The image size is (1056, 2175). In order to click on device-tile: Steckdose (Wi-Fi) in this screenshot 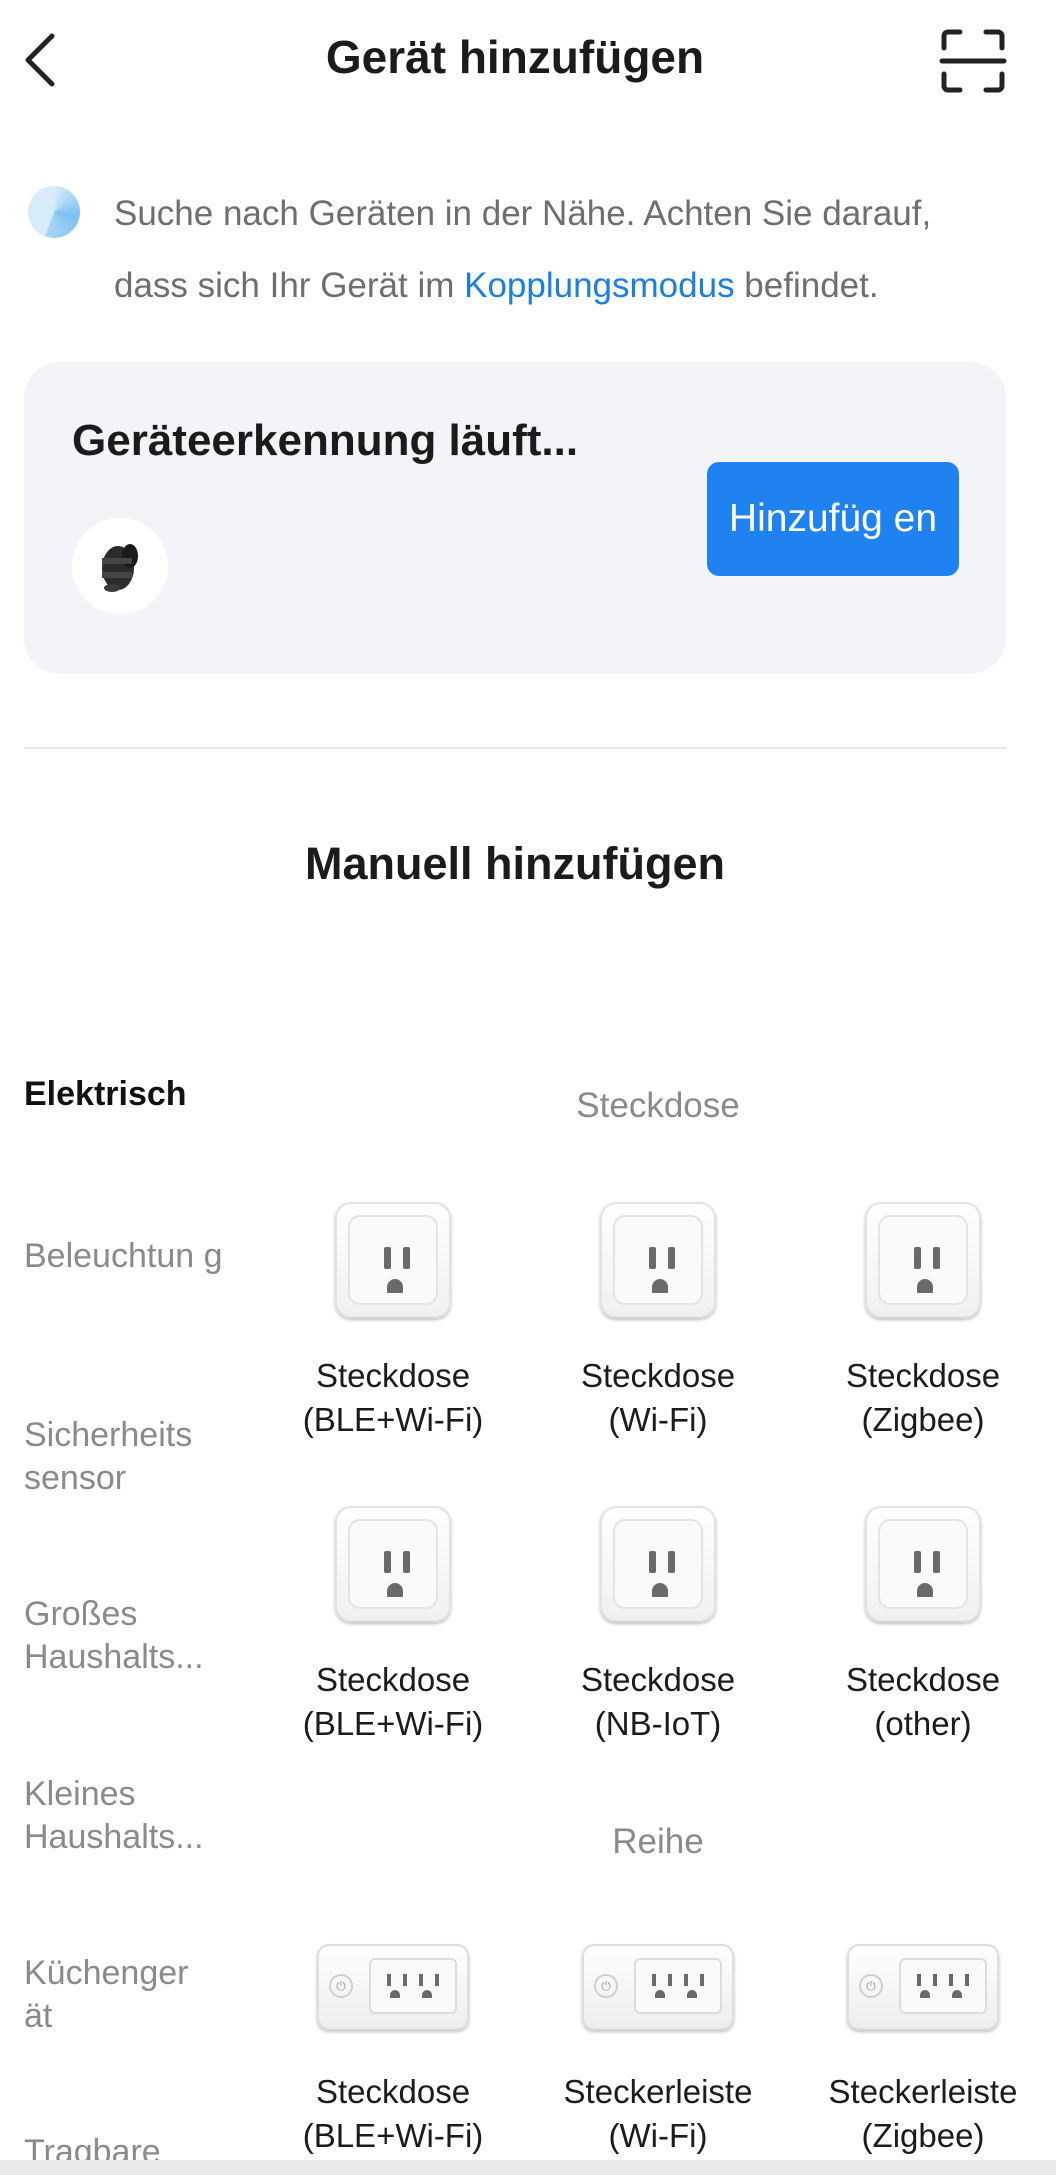, I will do `click(658, 1322)`.